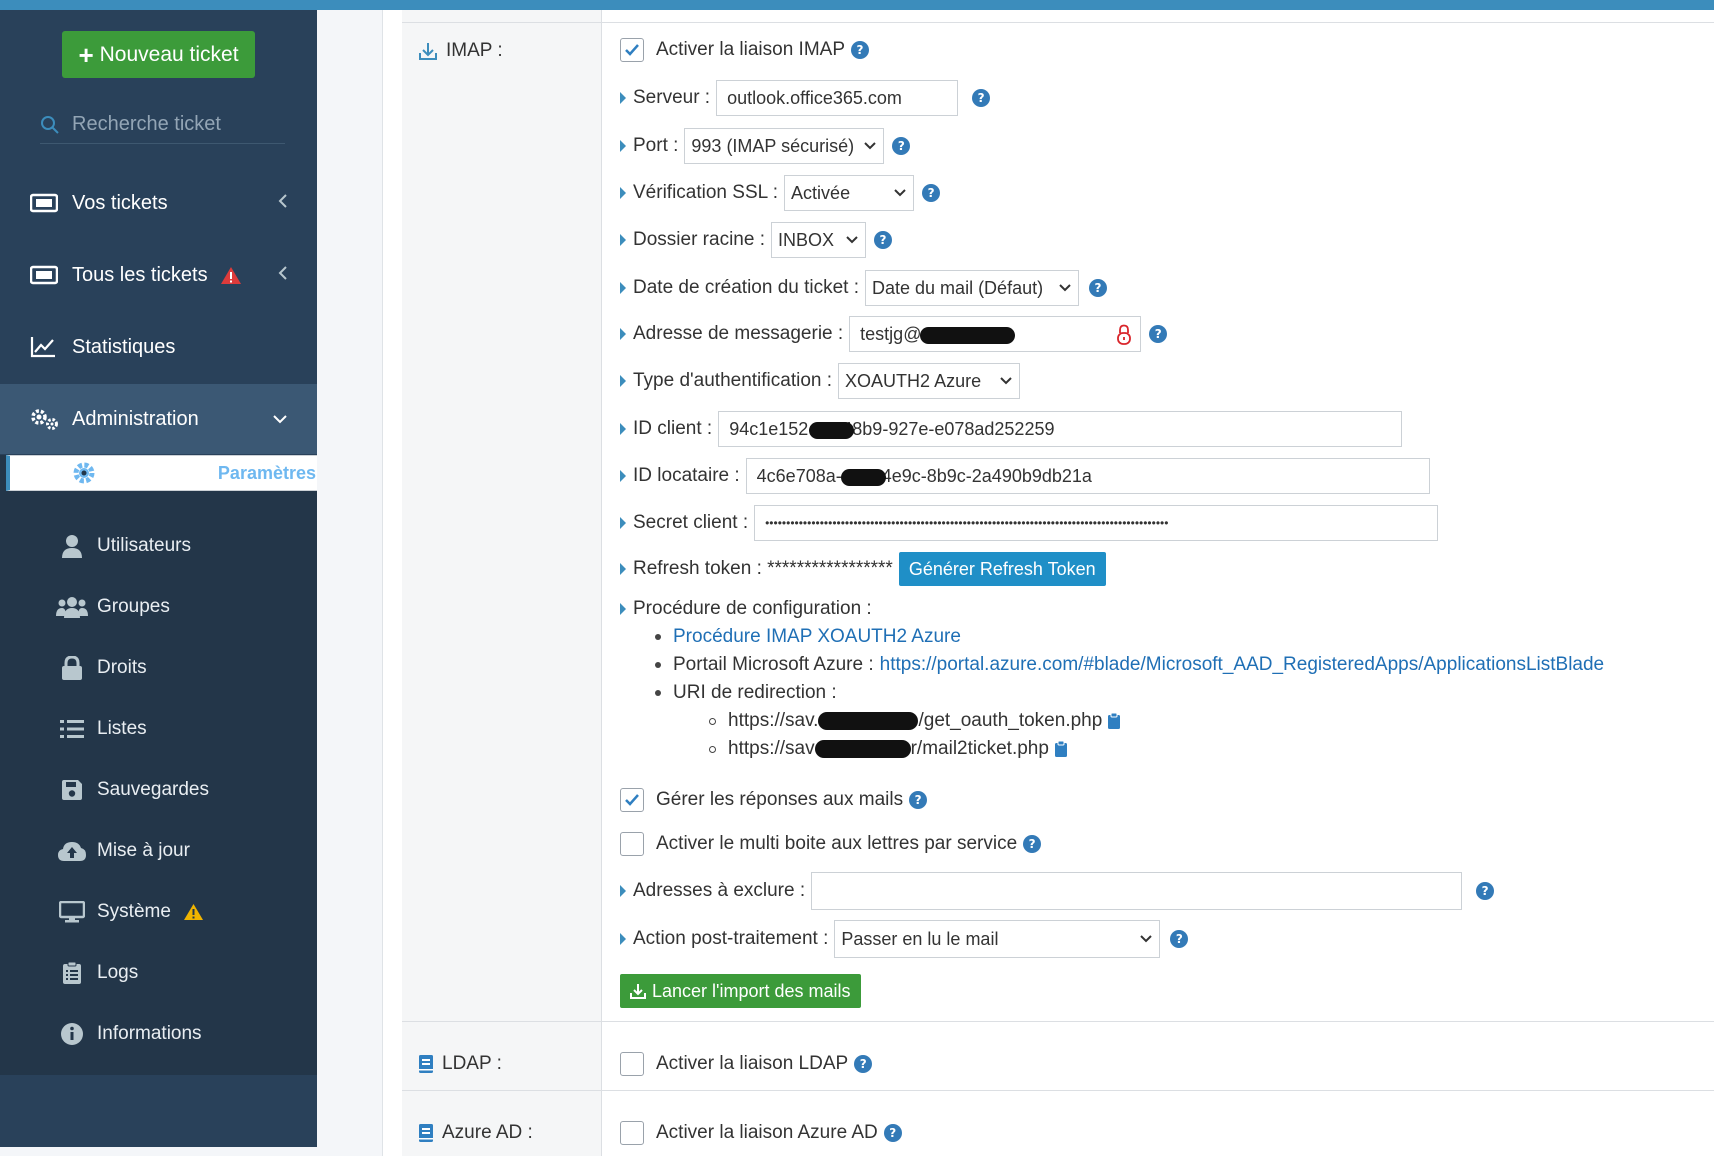  I want to click on sidebar-item-tous-les-tickets: Tous les tickets, so click(158, 275).